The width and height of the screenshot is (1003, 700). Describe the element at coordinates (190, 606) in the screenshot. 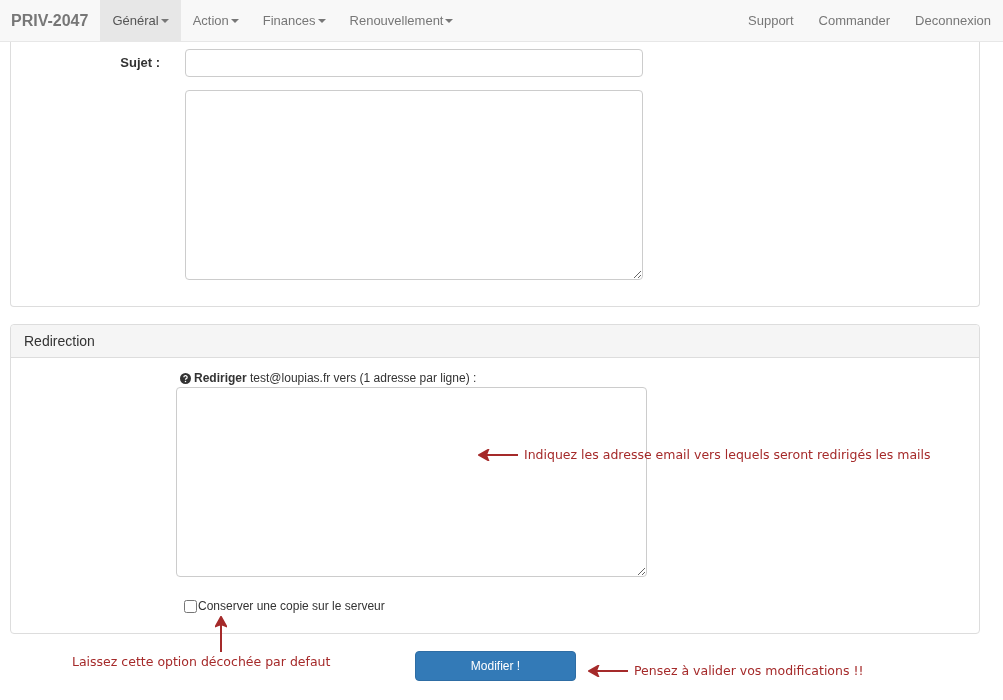

I see `keep-copy-checkbox` at that location.